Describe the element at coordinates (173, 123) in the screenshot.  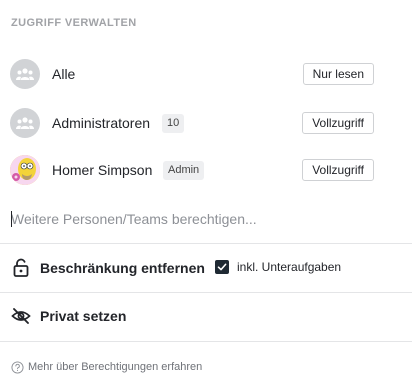
I see `member-count-badge: 10` at that location.